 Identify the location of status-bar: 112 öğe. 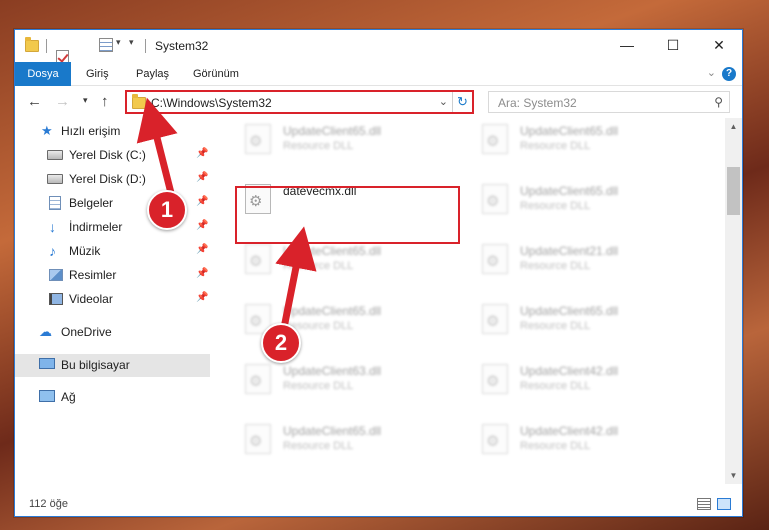
(378, 504).